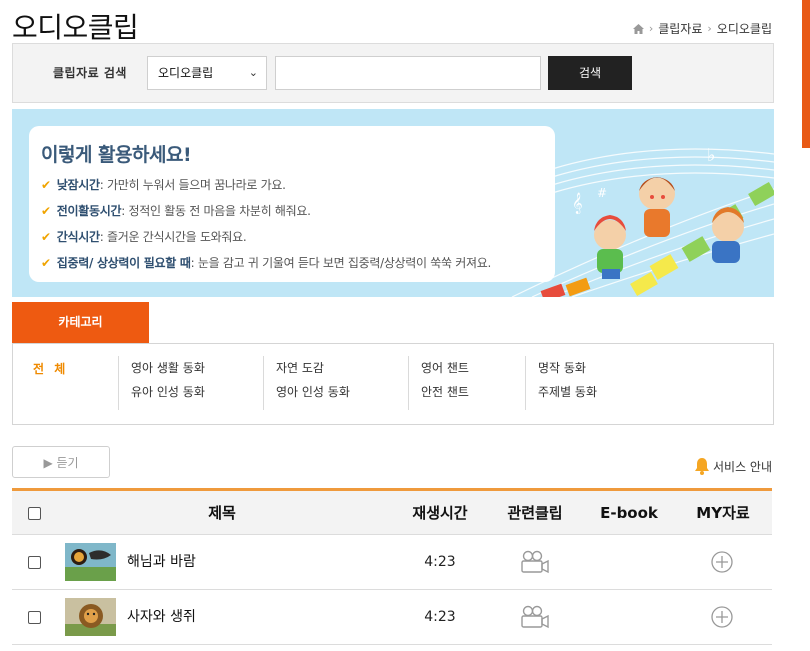  What do you see at coordinates (392, 511) in the screenshot?
I see `list-header: 제목 재생시간 관련클립 E-book MY자료` at bounding box center [392, 511].